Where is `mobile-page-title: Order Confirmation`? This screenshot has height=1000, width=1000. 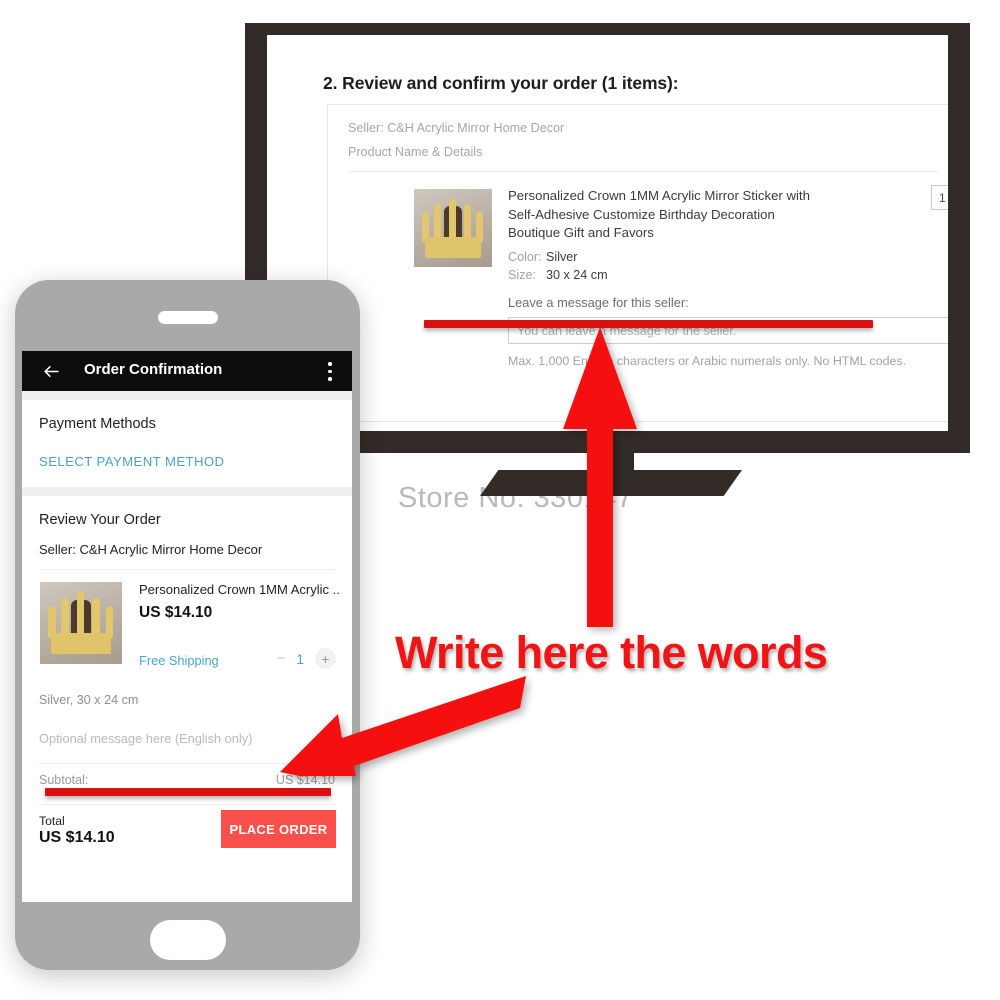
mobile-page-title: Order Confirmation is located at coordinates (153, 369).